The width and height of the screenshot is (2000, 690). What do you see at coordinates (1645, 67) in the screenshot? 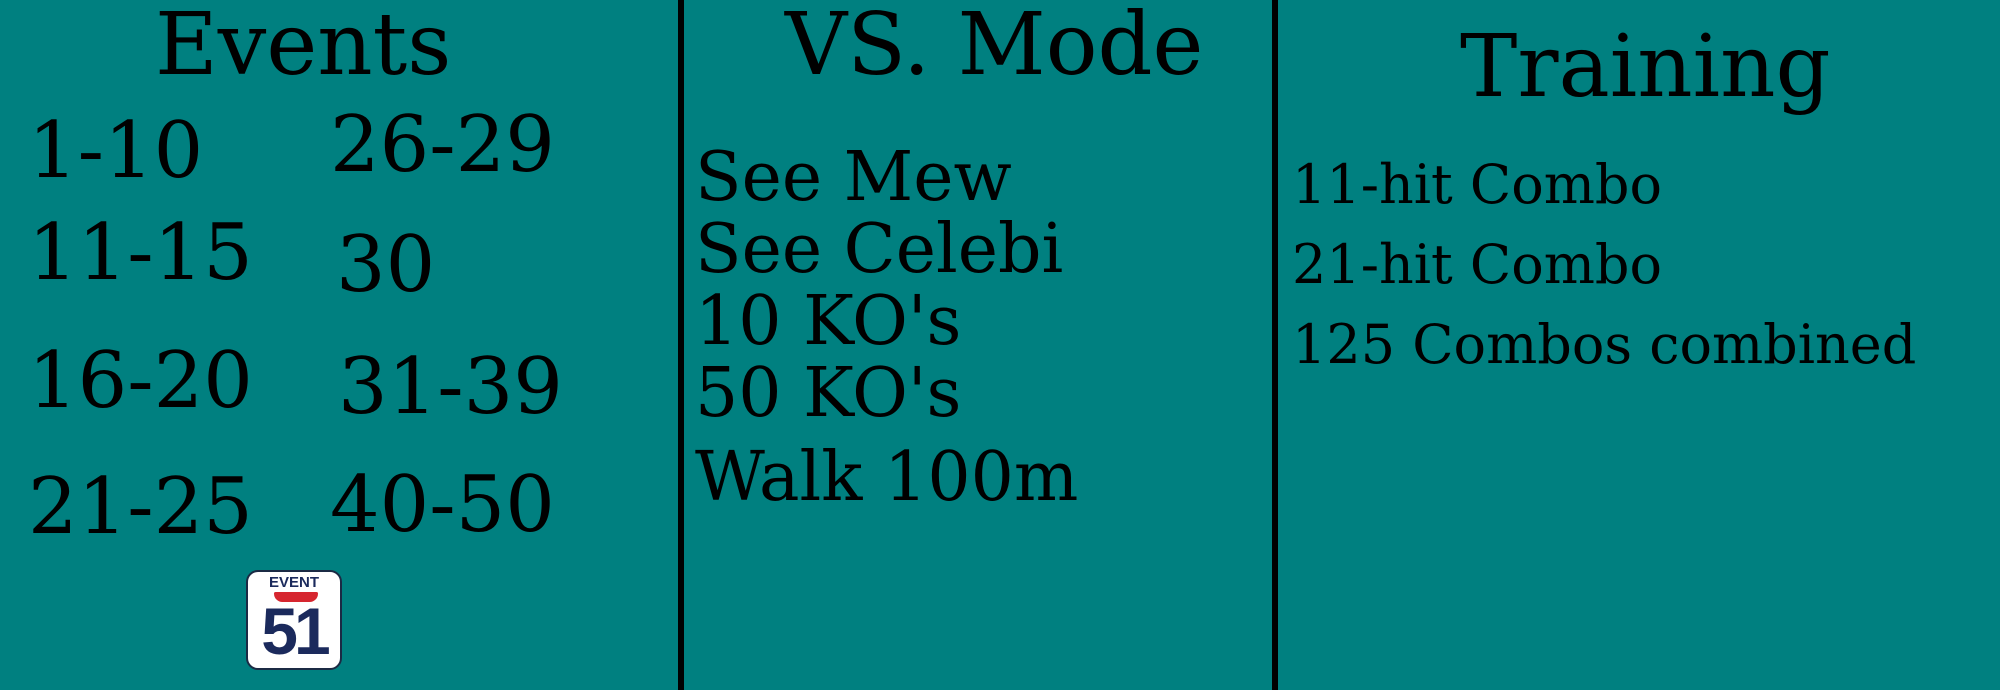
I see `training-title: Training` at bounding box center [1645, 67].